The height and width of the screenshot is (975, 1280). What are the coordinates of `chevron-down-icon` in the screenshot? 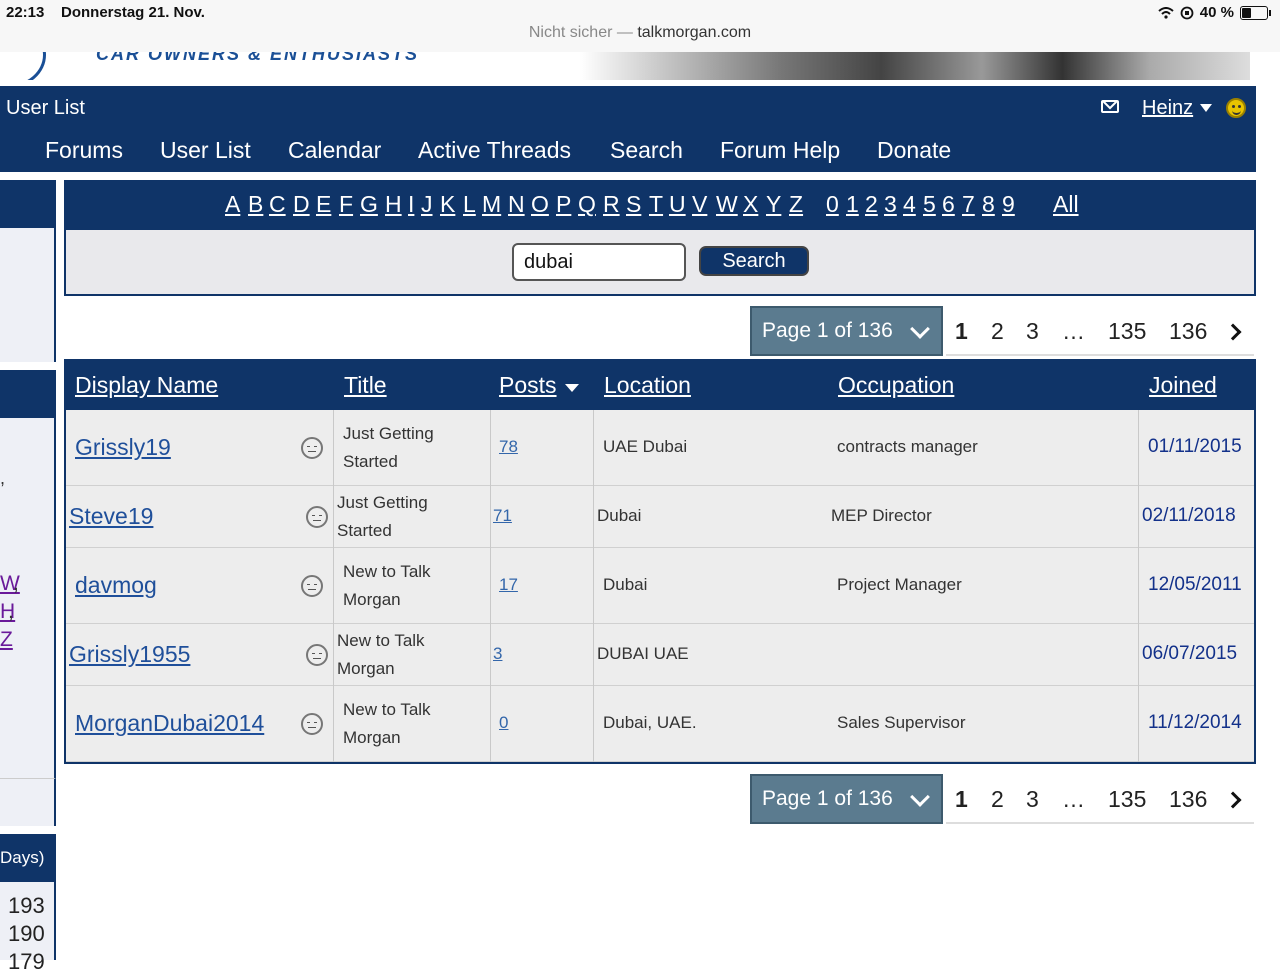 It's located at (1206, 108).